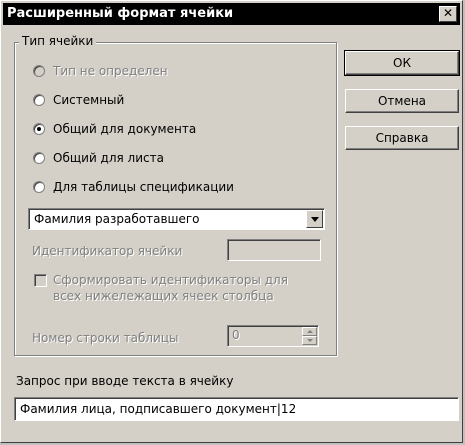 The height and width of the screenshot is (445, 465). I want to click on spin-down-button, so click(309, 340).